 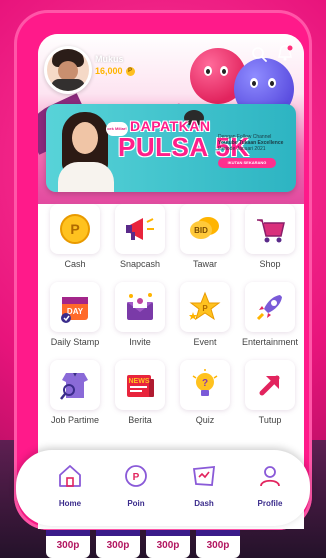 I want to click on bid-icon: BID, so click(x=204, y=228).